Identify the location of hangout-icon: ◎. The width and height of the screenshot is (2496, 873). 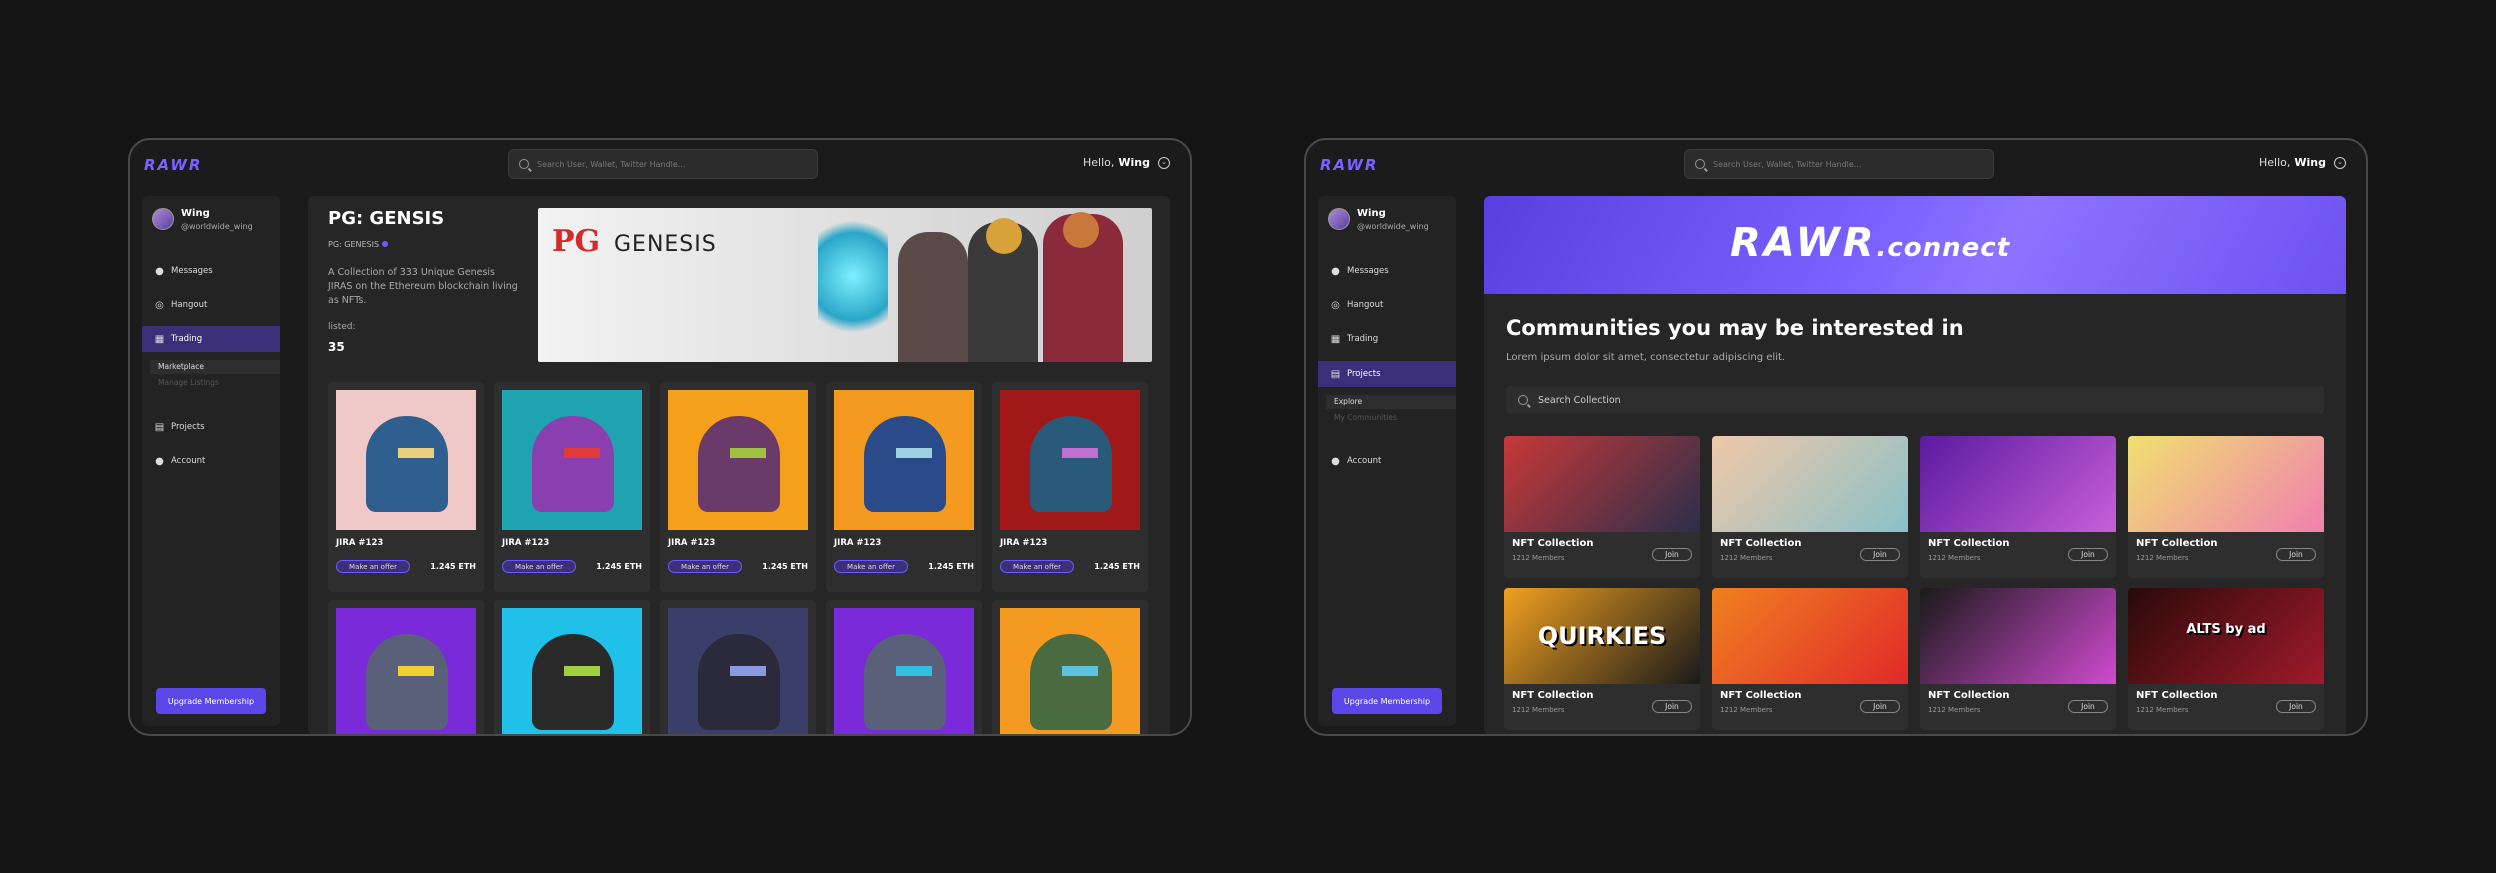
(159, 305).